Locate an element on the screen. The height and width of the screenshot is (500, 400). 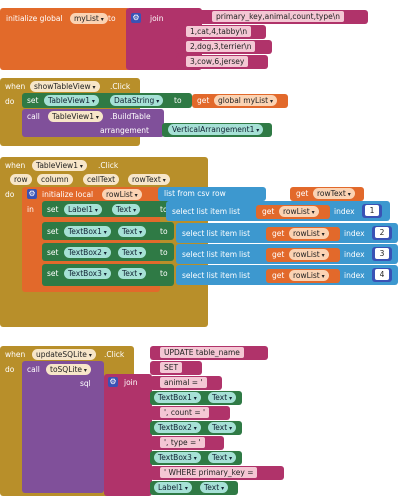
getter-label1-prop: Text is located at coordinates (214, 487).